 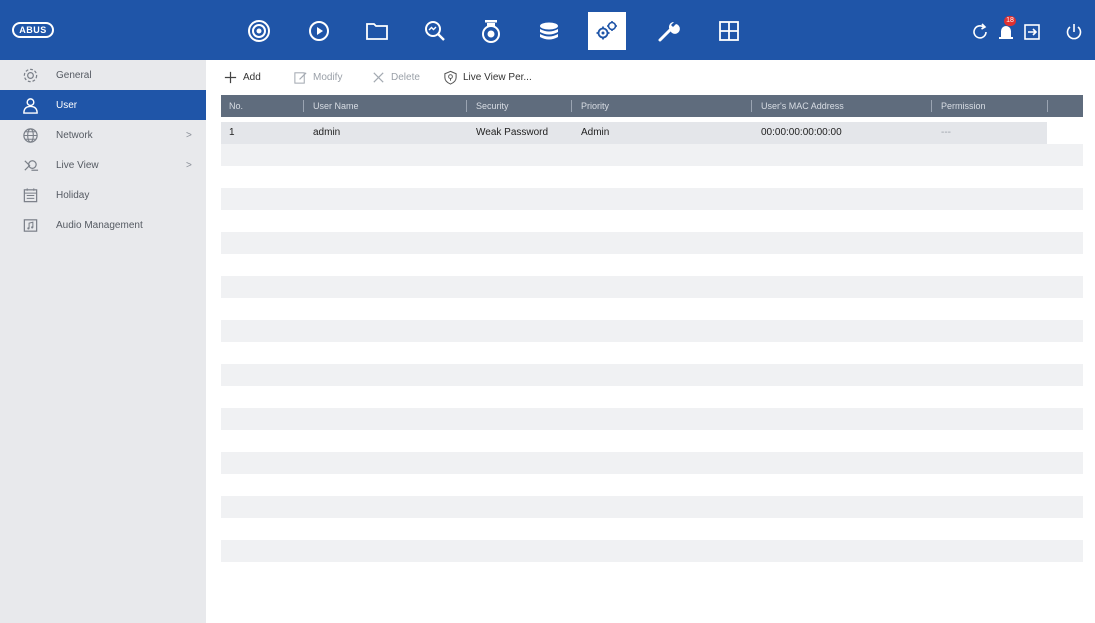 I want to click on column-header-permission: Permission, so click(x=963, y=106).